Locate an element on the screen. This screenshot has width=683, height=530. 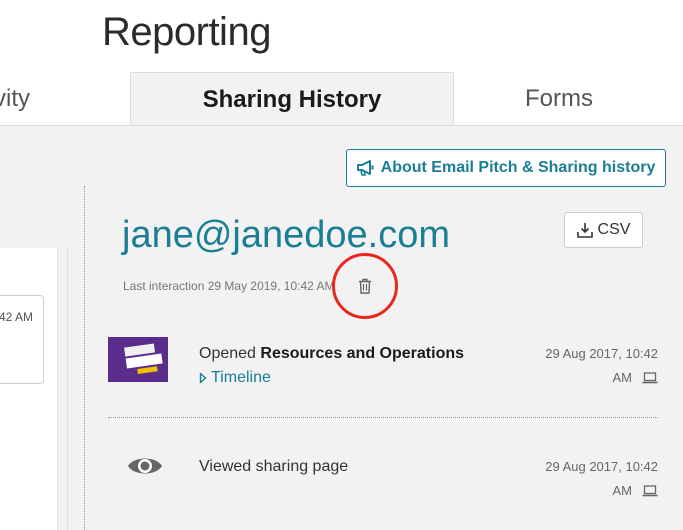
tab-activity: ctivity is located at coordinates (65, 98).